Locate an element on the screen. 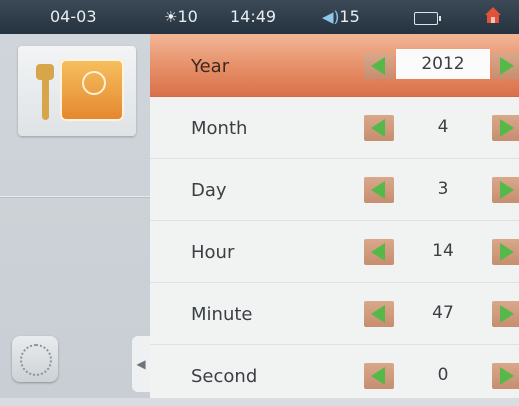  battery-icon is located at coordinates (427, 18).